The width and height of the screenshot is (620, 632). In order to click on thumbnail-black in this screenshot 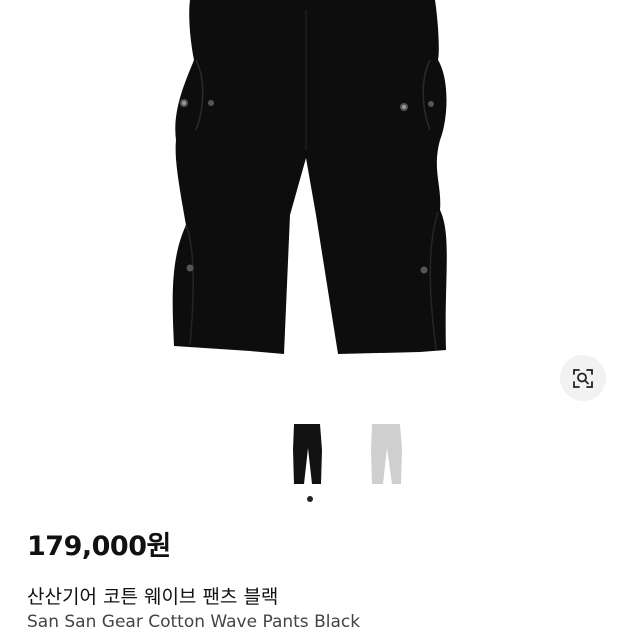, I will do `click(310, 454)`.